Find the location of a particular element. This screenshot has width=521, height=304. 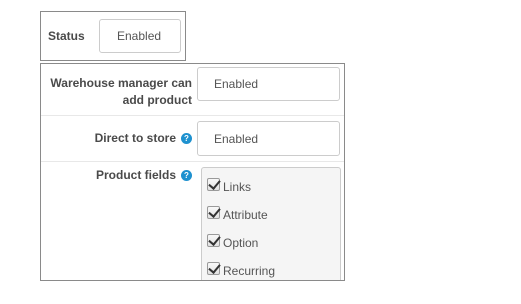

product-fields-label-wrap: Product fields? is located at coordinates (144, 175).